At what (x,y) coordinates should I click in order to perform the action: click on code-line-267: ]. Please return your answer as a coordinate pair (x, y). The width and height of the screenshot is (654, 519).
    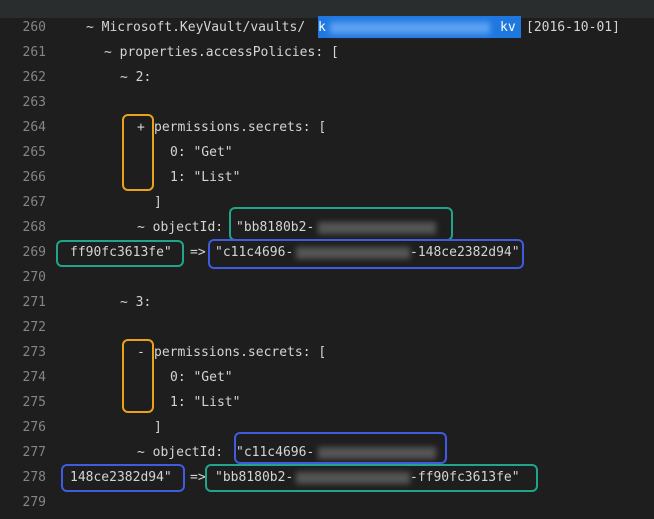
    Looking at the image, I should click on (327, 202).